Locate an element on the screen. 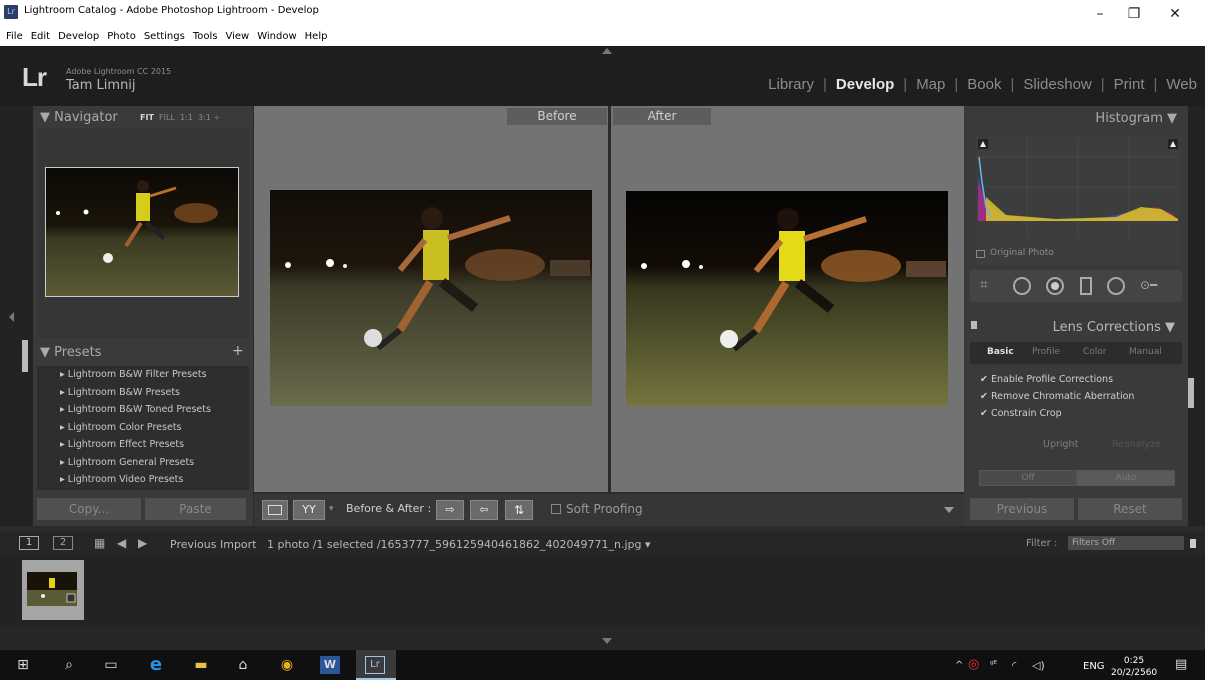  preset-folder: ▸ Lightroom Color Presets is located at coordinates (121, 427).